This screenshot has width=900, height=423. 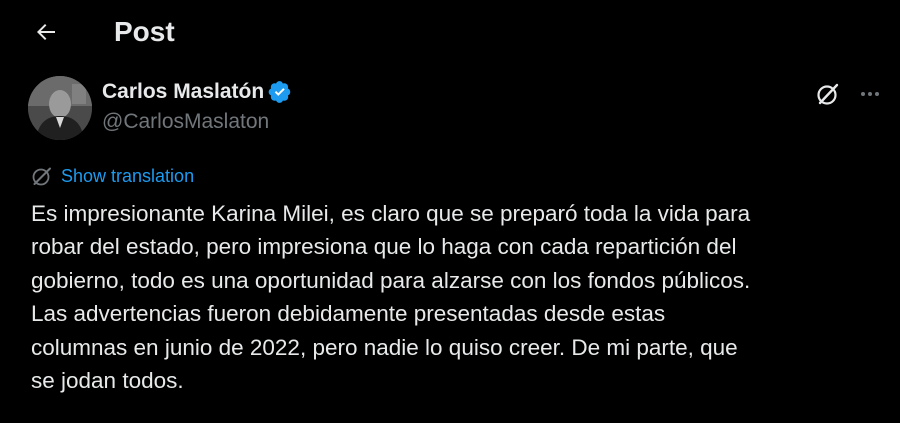 I want to click on translate-globe-icon, so click(x=41, y=176).